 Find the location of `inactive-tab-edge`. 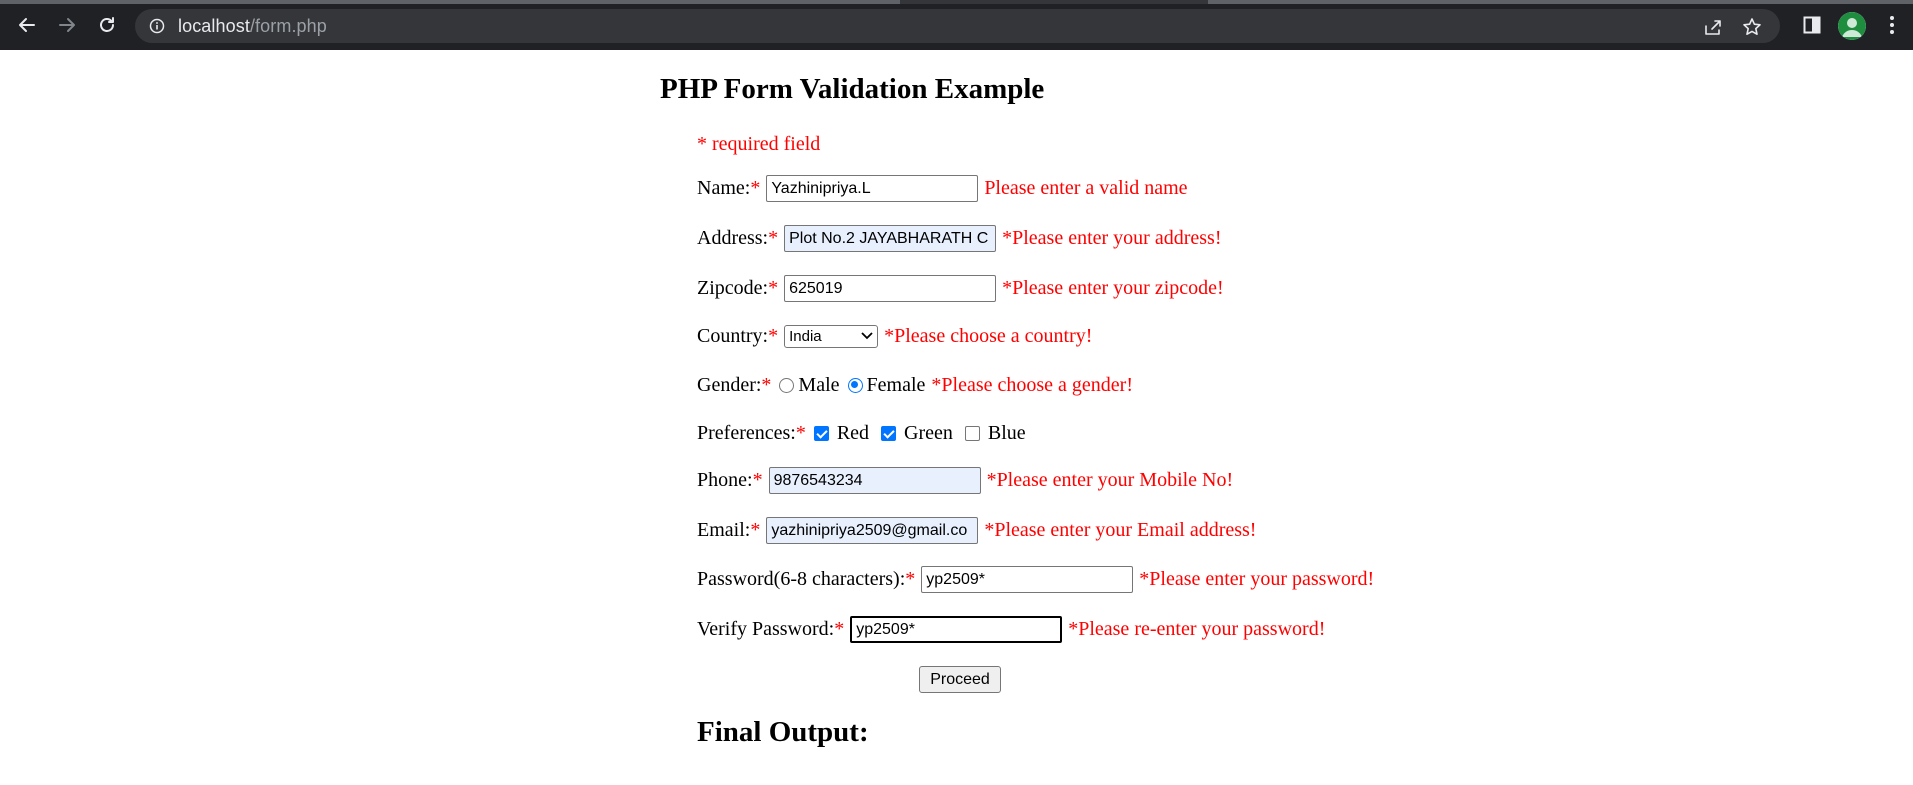

inactive-tab-edge is located at coordinates (1560, 2).